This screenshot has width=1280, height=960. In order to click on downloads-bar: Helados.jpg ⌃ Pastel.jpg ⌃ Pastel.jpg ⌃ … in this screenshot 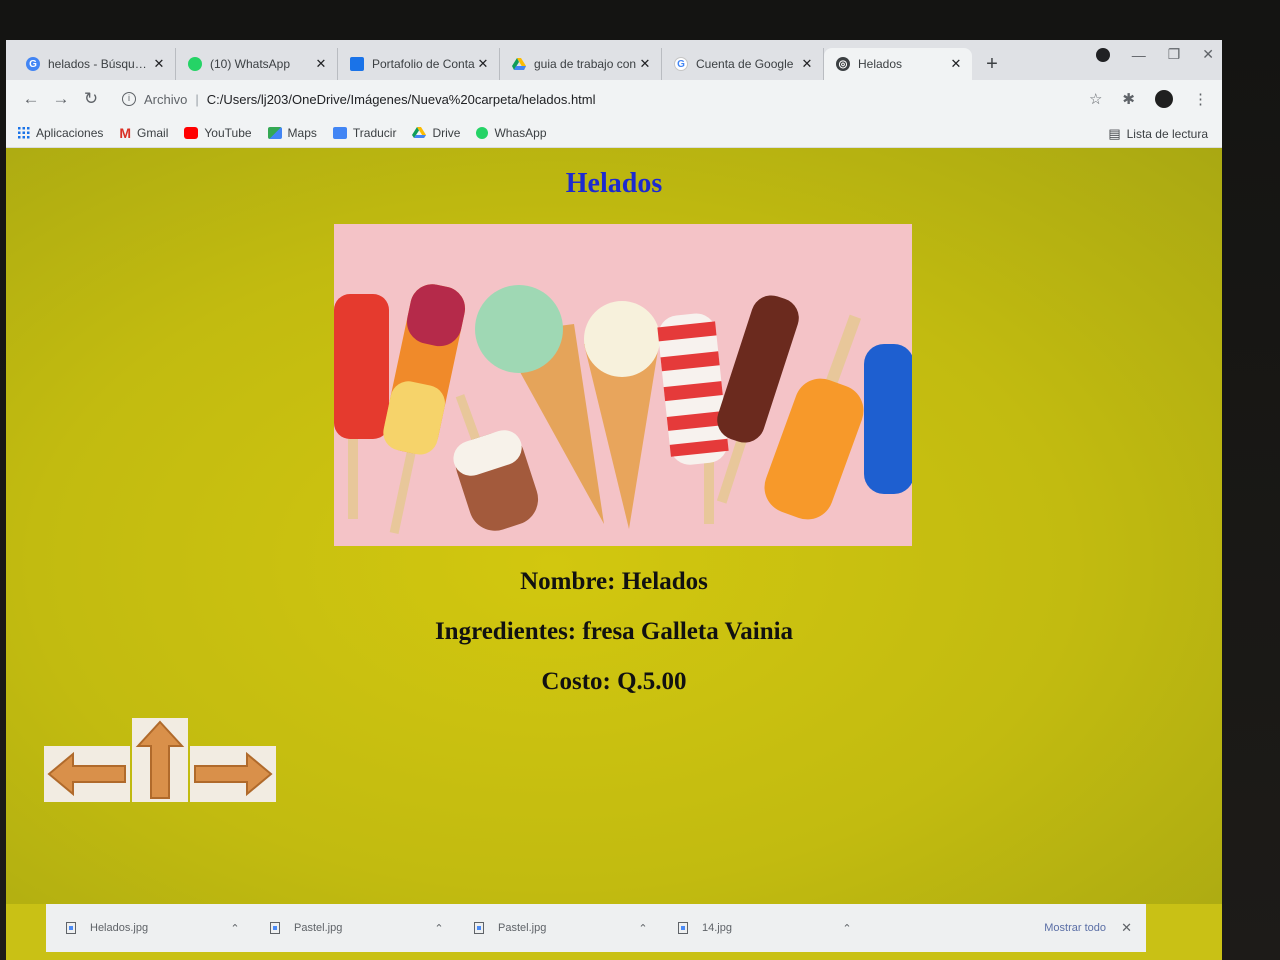, I will do `click(596, 928)`.